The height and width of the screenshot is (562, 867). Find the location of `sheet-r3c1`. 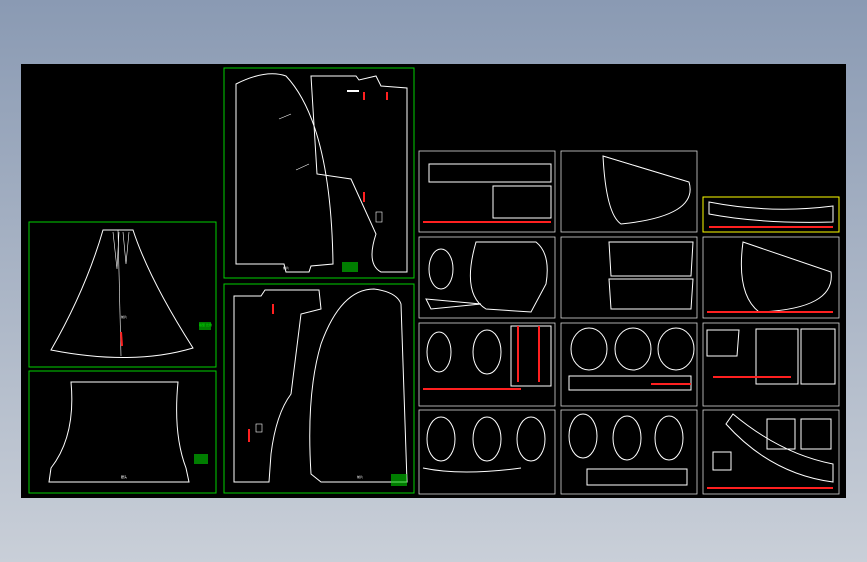

sheet-r3c1 is located at coordinates (487, 364).